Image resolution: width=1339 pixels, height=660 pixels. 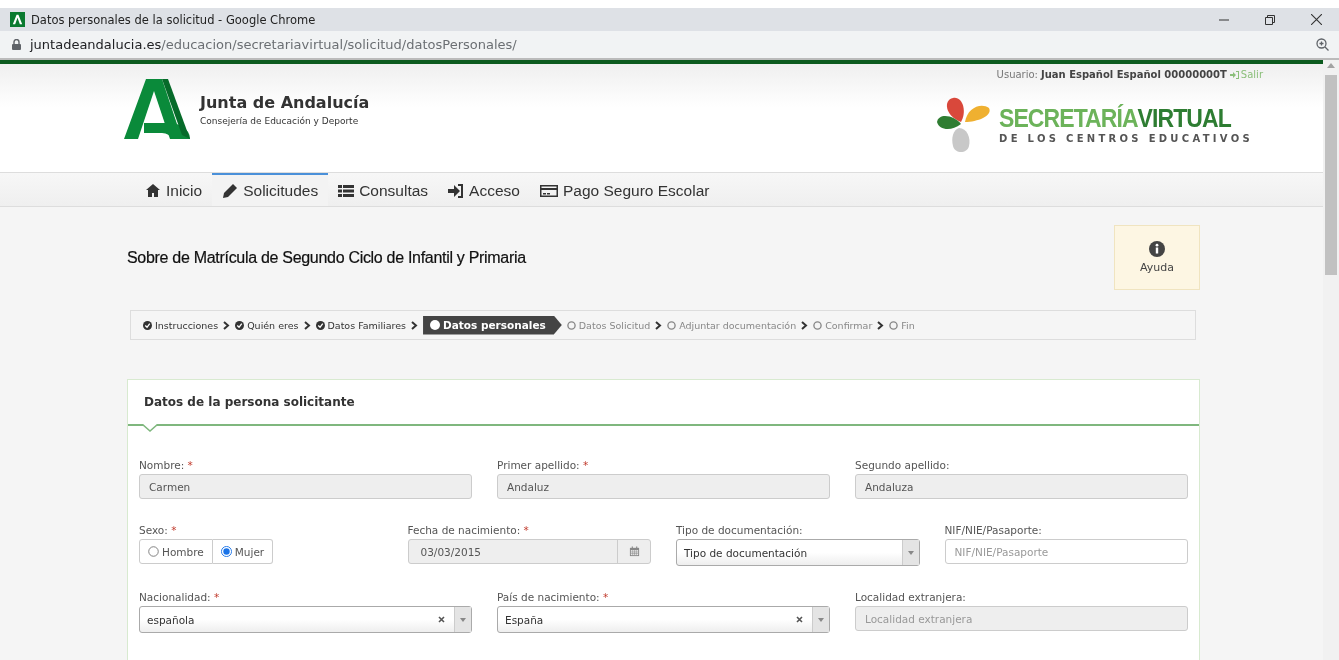 What do you see at coordinates (1331, 65) in the screenshot?
I see `scroll-up-icon` at bounding box center [1331, 65].